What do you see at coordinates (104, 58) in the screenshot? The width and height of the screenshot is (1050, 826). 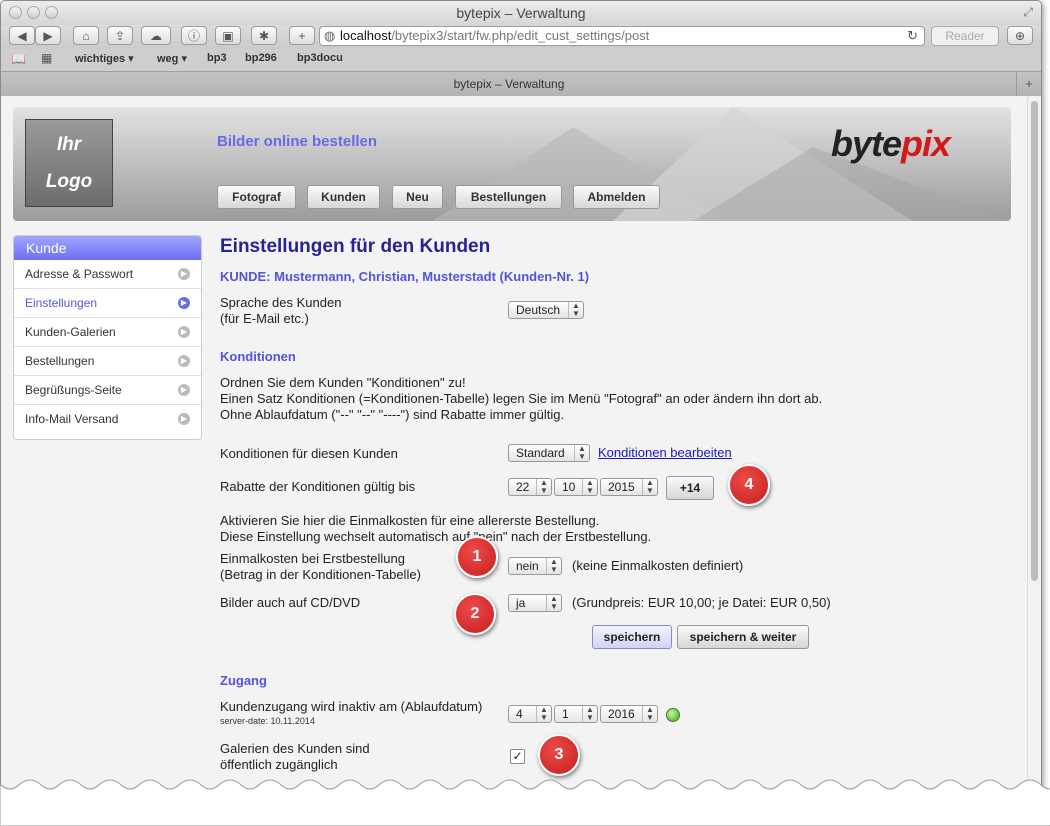 I see `bookmark-wichtiges: wichtiges ▾` at bounding box center [104, 58].